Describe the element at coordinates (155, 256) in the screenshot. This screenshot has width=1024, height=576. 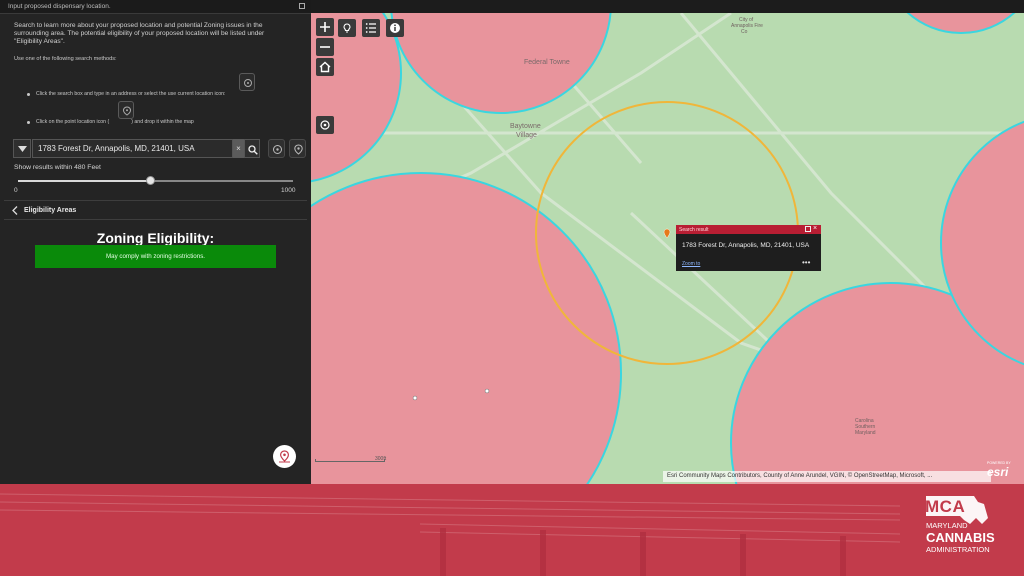
I see `zoning-result-badge: May comply with zoning restrictions.` at that location.